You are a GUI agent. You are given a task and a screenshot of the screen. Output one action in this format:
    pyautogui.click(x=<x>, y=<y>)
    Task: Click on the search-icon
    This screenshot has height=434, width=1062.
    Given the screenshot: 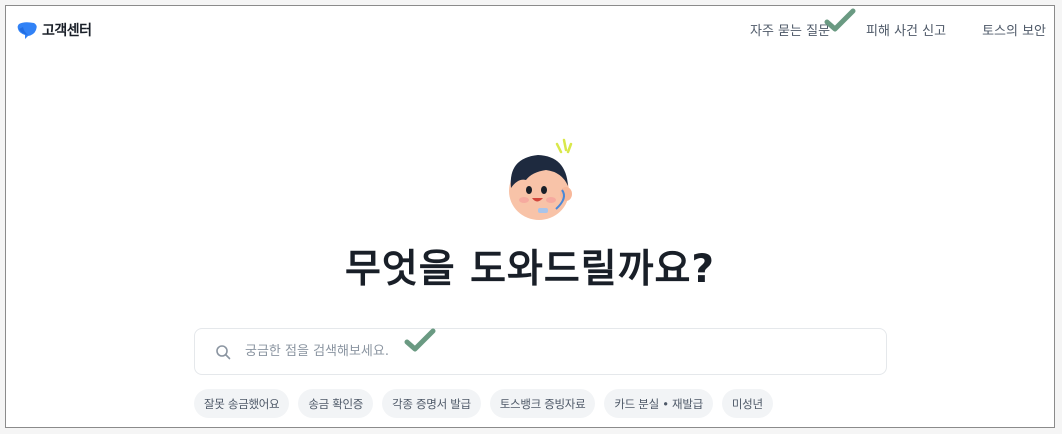 What is the action you would take?
    pyautogui.click(x=223, y=351)
    